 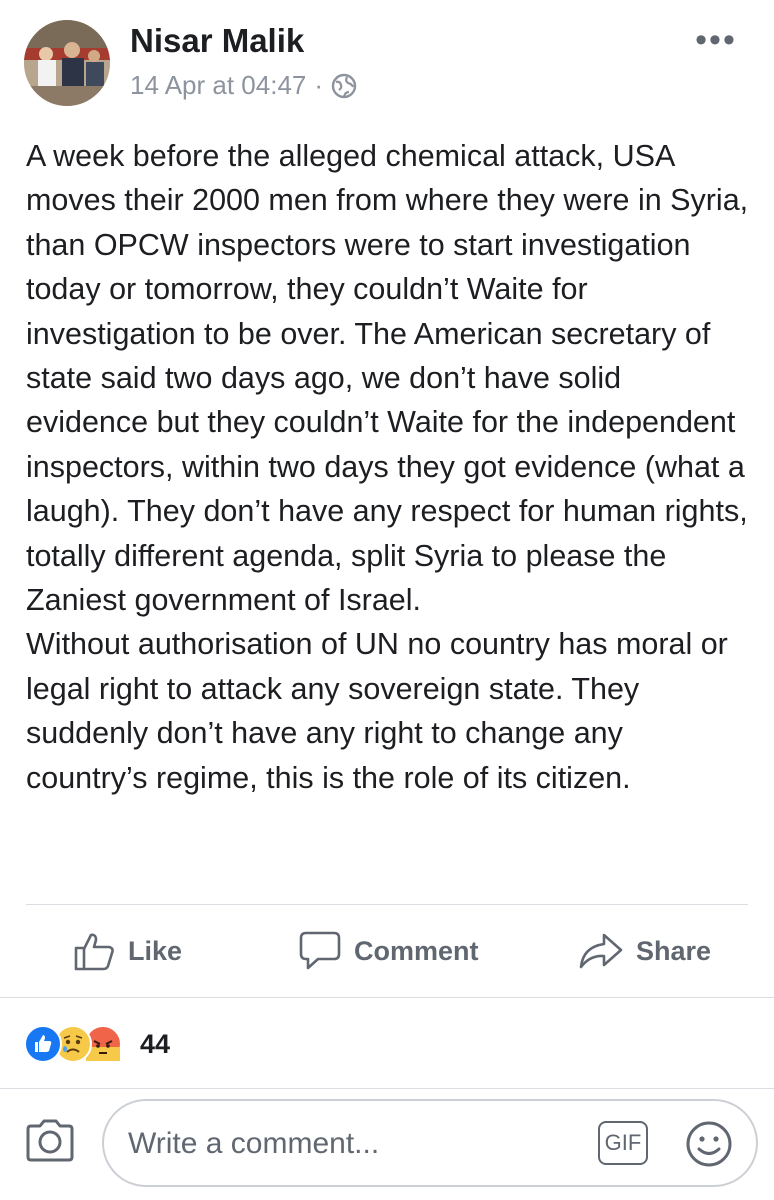 What do you see at coordinates (43, 1044) in the screenshot?
I see `like-reaction-icon` at bounding box center [43, 1044].